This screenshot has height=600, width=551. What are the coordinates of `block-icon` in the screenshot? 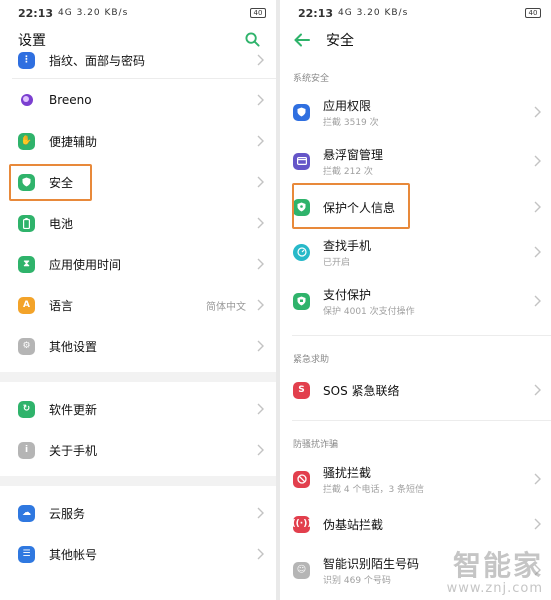 It's located at (301, 479).